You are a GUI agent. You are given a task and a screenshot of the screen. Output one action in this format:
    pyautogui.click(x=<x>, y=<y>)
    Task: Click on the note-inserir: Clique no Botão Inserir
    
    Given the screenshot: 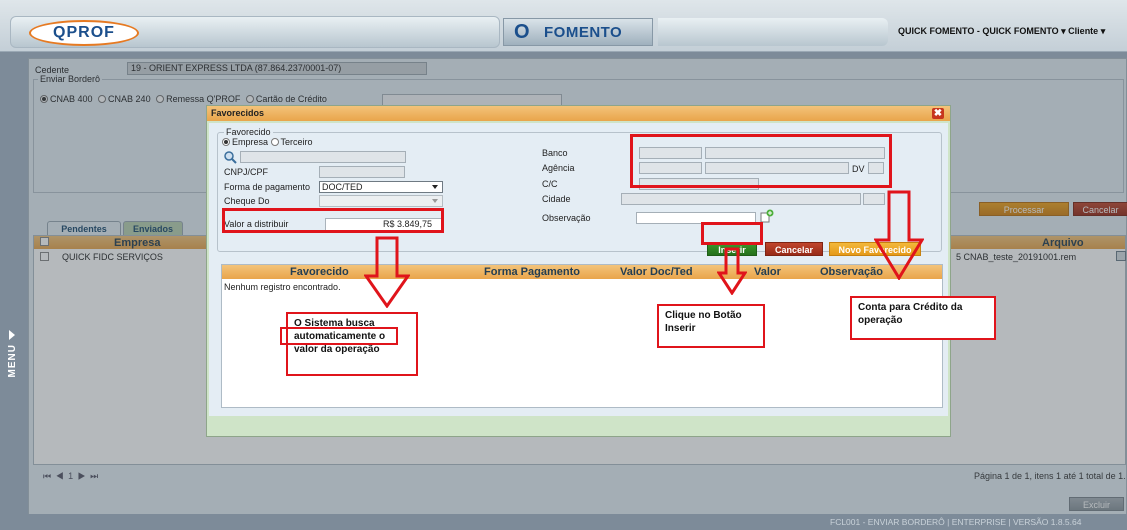 What is the action you would take?
    pyautogui.click(x=711, y=326)
    